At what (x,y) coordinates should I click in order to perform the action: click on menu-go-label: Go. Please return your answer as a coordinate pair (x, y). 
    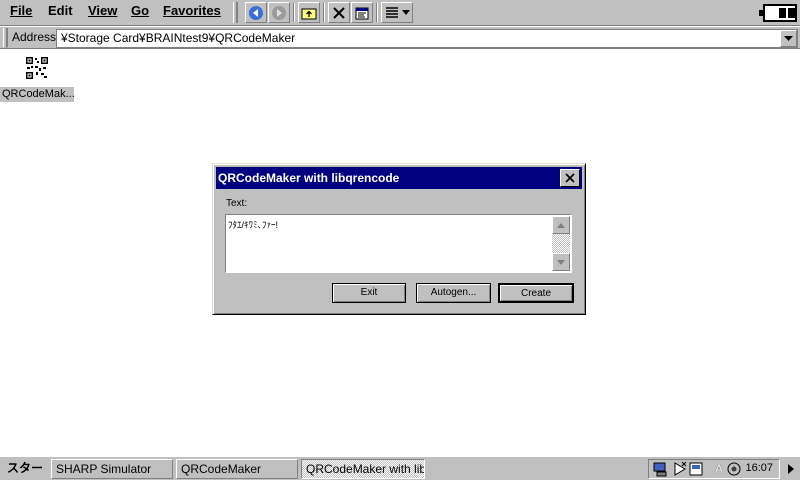
    Looking at the image, I should click on (140, 10).